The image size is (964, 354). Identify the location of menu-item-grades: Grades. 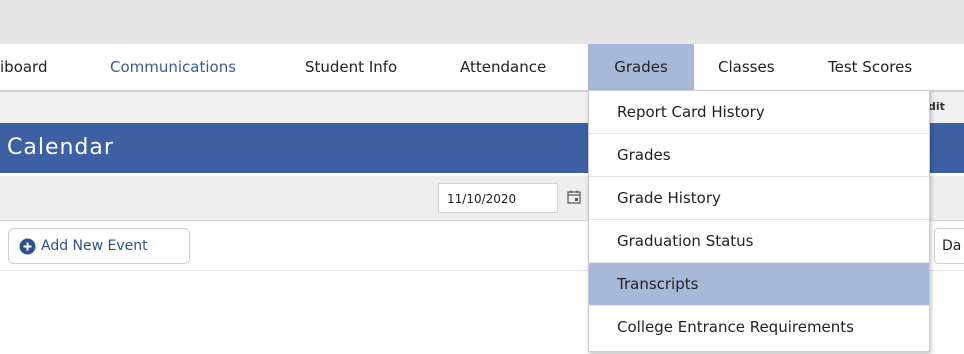
(759, 155).